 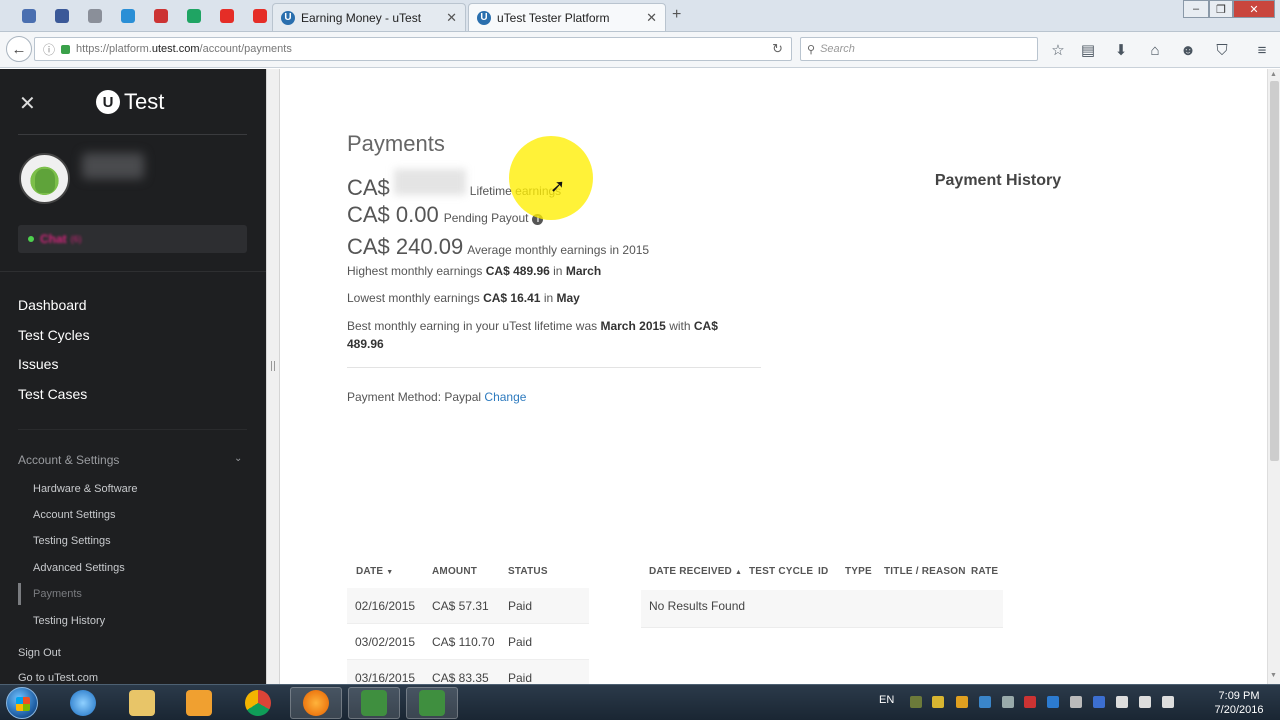 I want to click on vertical-scrollbar: ▲ ▼, so click(x=1273, y=376).